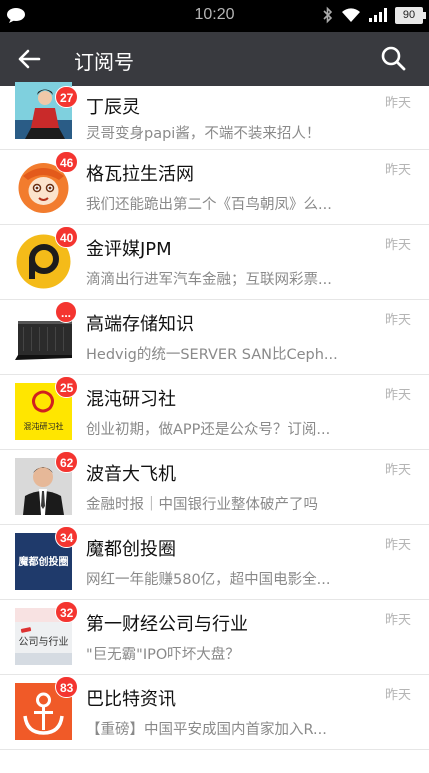 The height and width of the screenshot is (773, 429). I want to click on search-icon, so click(393, 58).